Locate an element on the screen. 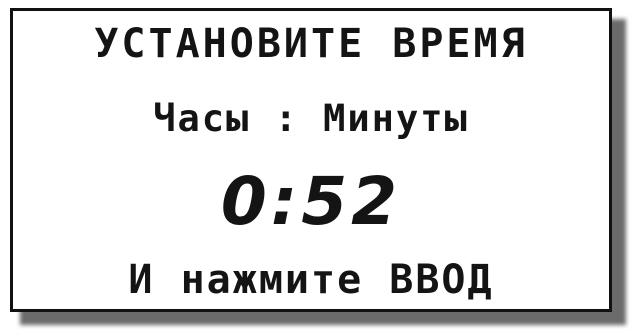  enter-instruction: И нажмите ВВОД is located at coordinates (311, 280).